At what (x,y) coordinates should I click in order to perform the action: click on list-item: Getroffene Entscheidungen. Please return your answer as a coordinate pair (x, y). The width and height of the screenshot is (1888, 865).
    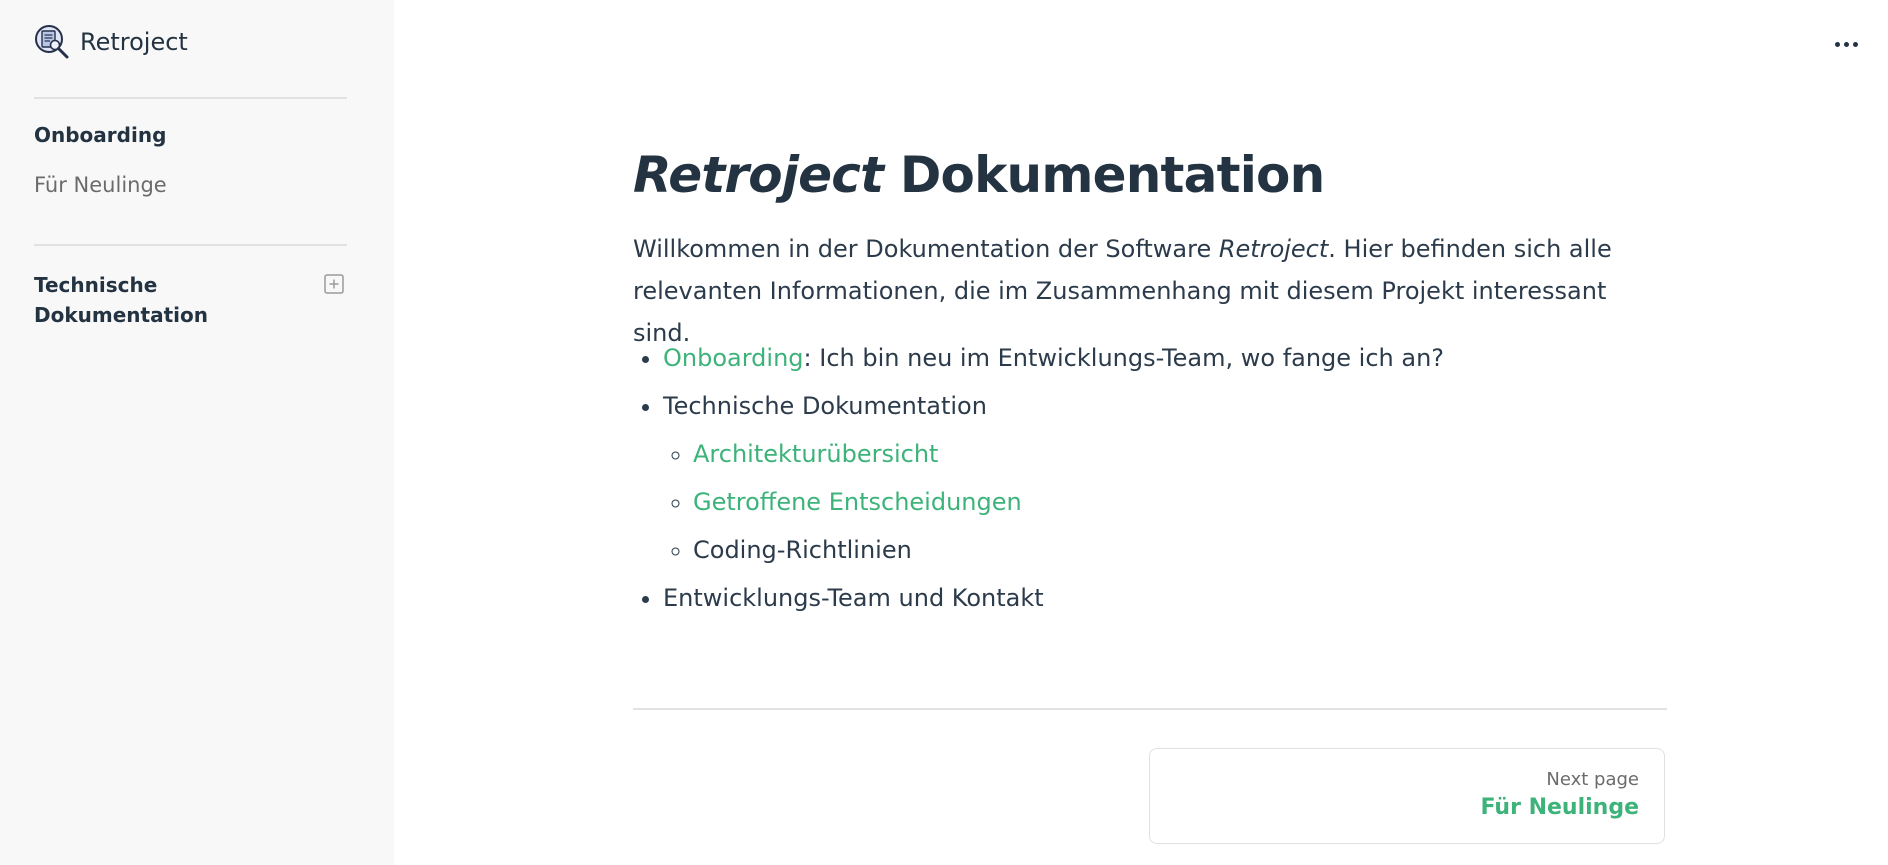
    Looking at the image, I should click on (1068, 502).